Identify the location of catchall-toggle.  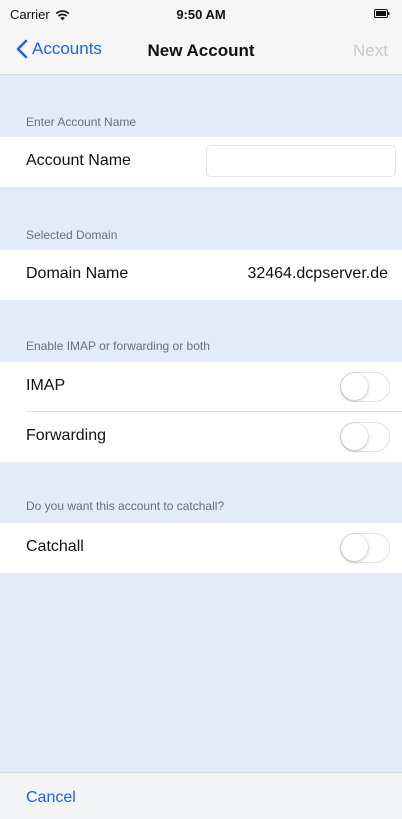
(365, 548).